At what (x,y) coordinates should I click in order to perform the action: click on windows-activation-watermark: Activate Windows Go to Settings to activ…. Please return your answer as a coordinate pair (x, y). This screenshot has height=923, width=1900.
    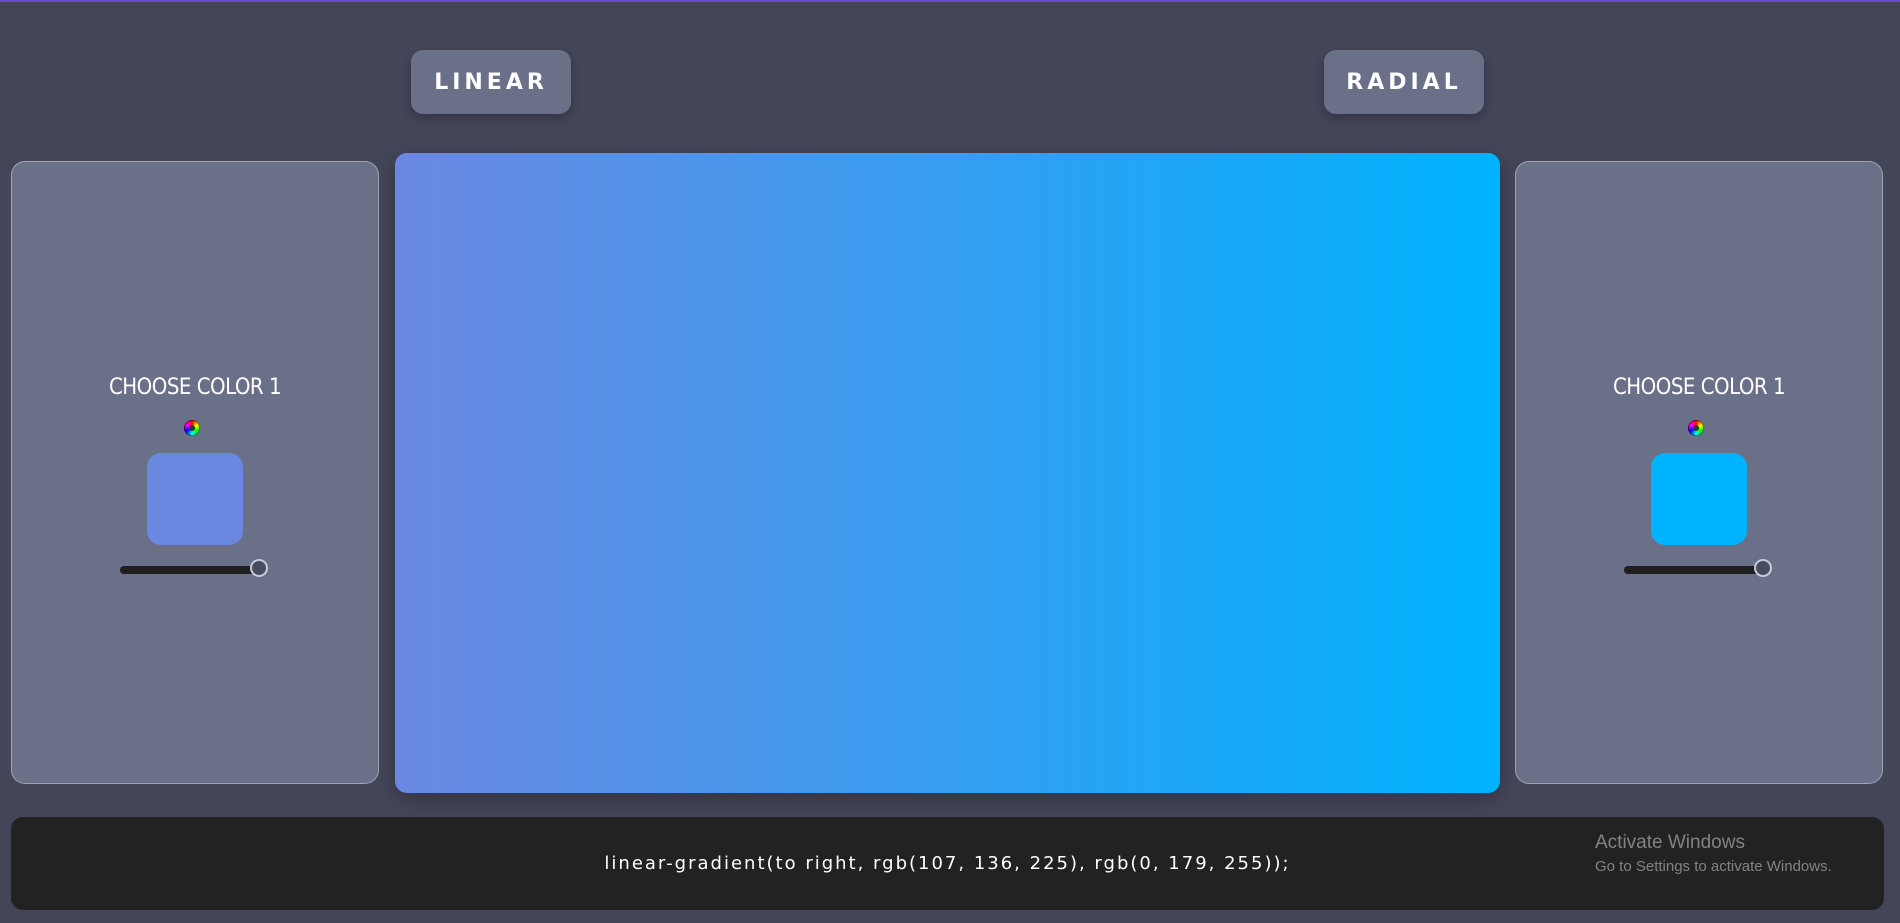
    Looking at the image, I should click on (1713, 853).